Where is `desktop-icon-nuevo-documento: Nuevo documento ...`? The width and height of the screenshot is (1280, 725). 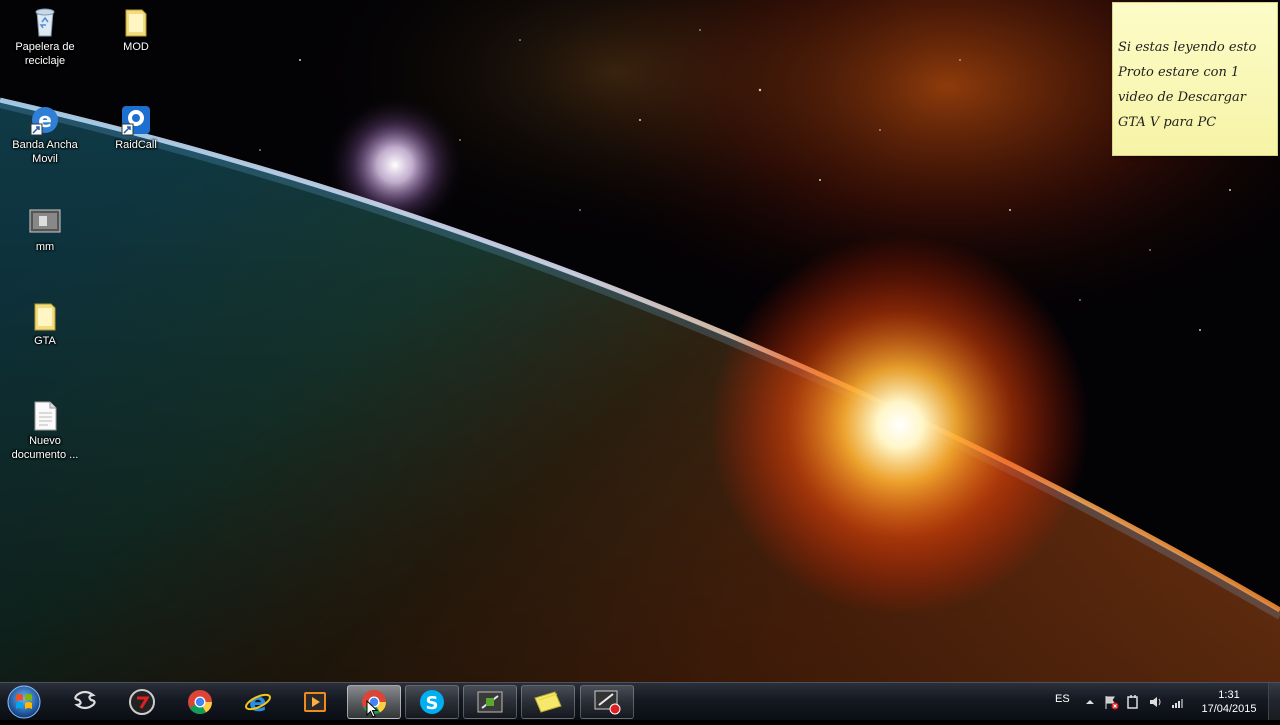 desktop-icon-nuevo-documento: Nuevo documento ... is located at coordinates (45, 431).